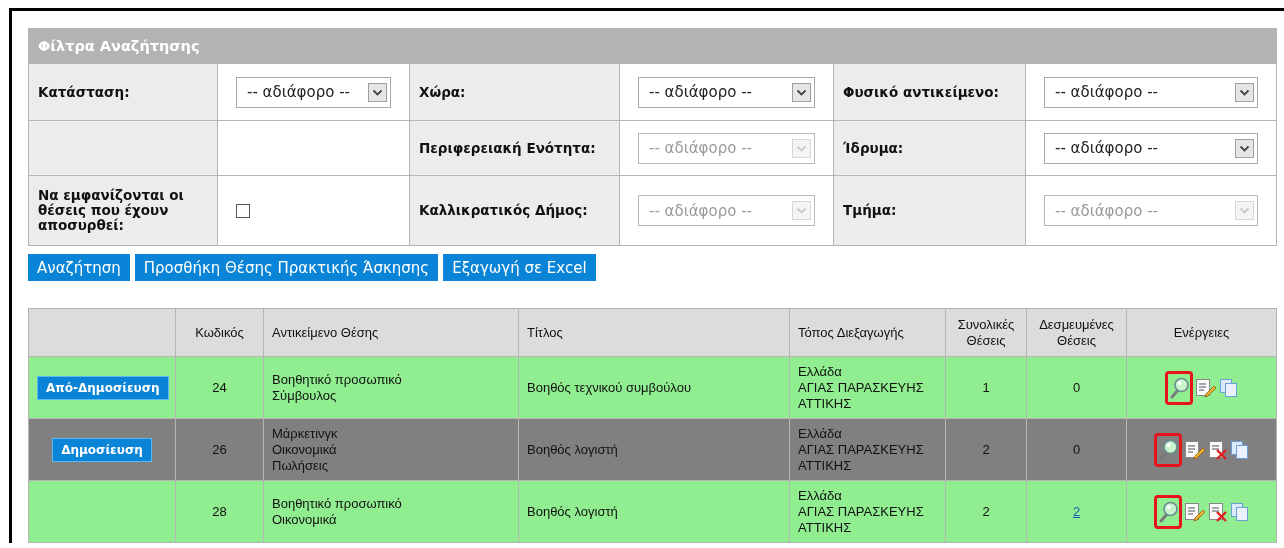 The width and height of the screenshot is (1284, 548). I want to click on reserved-link: 2, so click(1076, 511).